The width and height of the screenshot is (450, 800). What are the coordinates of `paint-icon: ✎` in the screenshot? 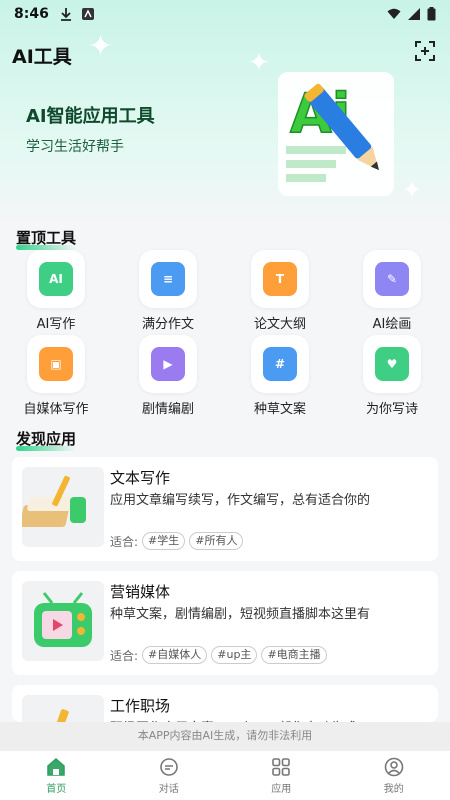 It's located at (392, 279).